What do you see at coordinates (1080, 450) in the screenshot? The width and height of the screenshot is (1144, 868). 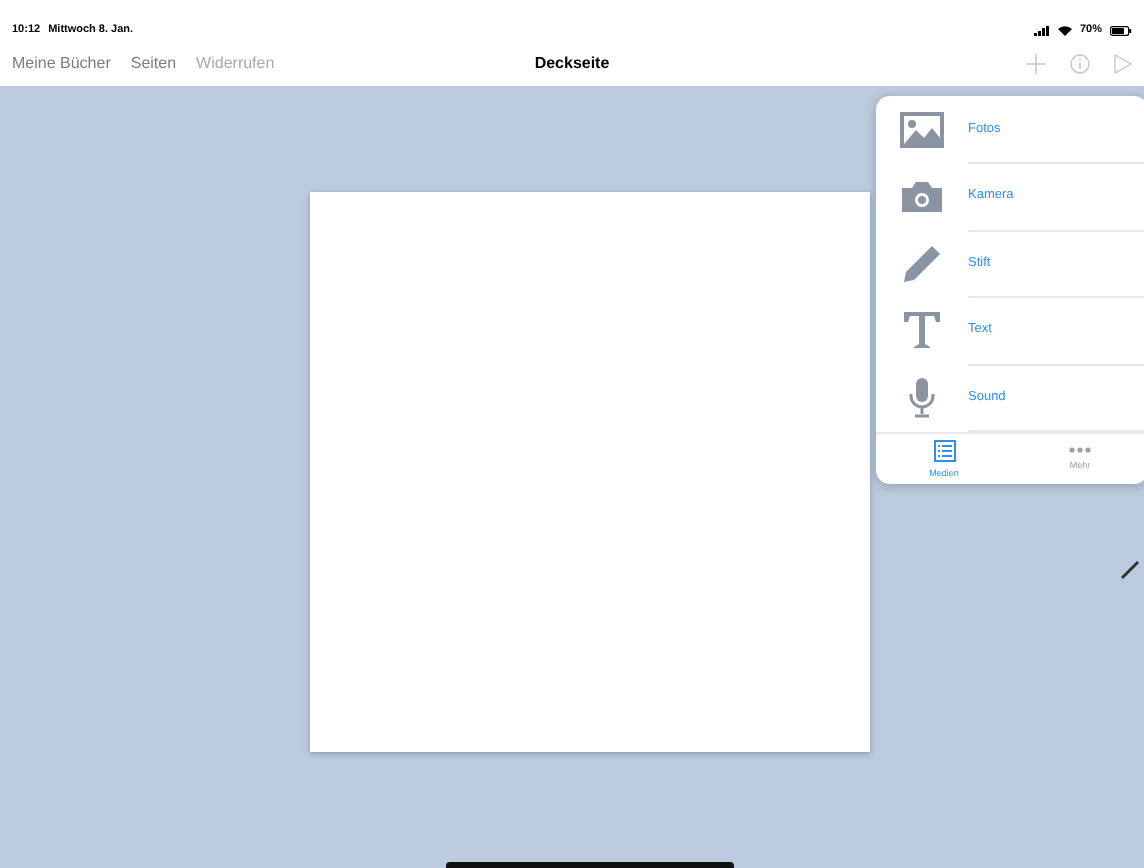 I see `more-icon` at bounding box center [1080, 450].